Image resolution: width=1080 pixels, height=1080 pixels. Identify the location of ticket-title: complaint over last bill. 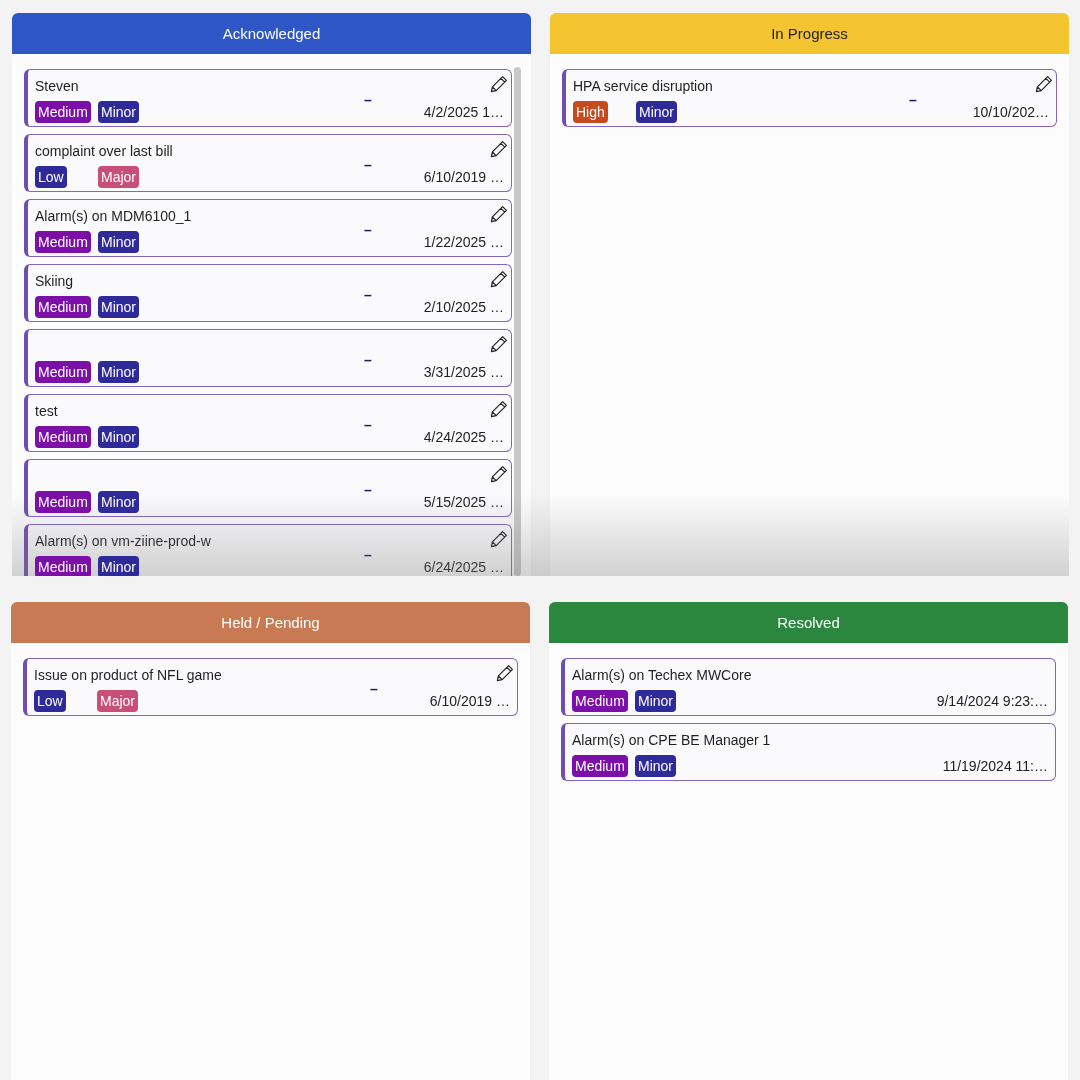
(104, 151).